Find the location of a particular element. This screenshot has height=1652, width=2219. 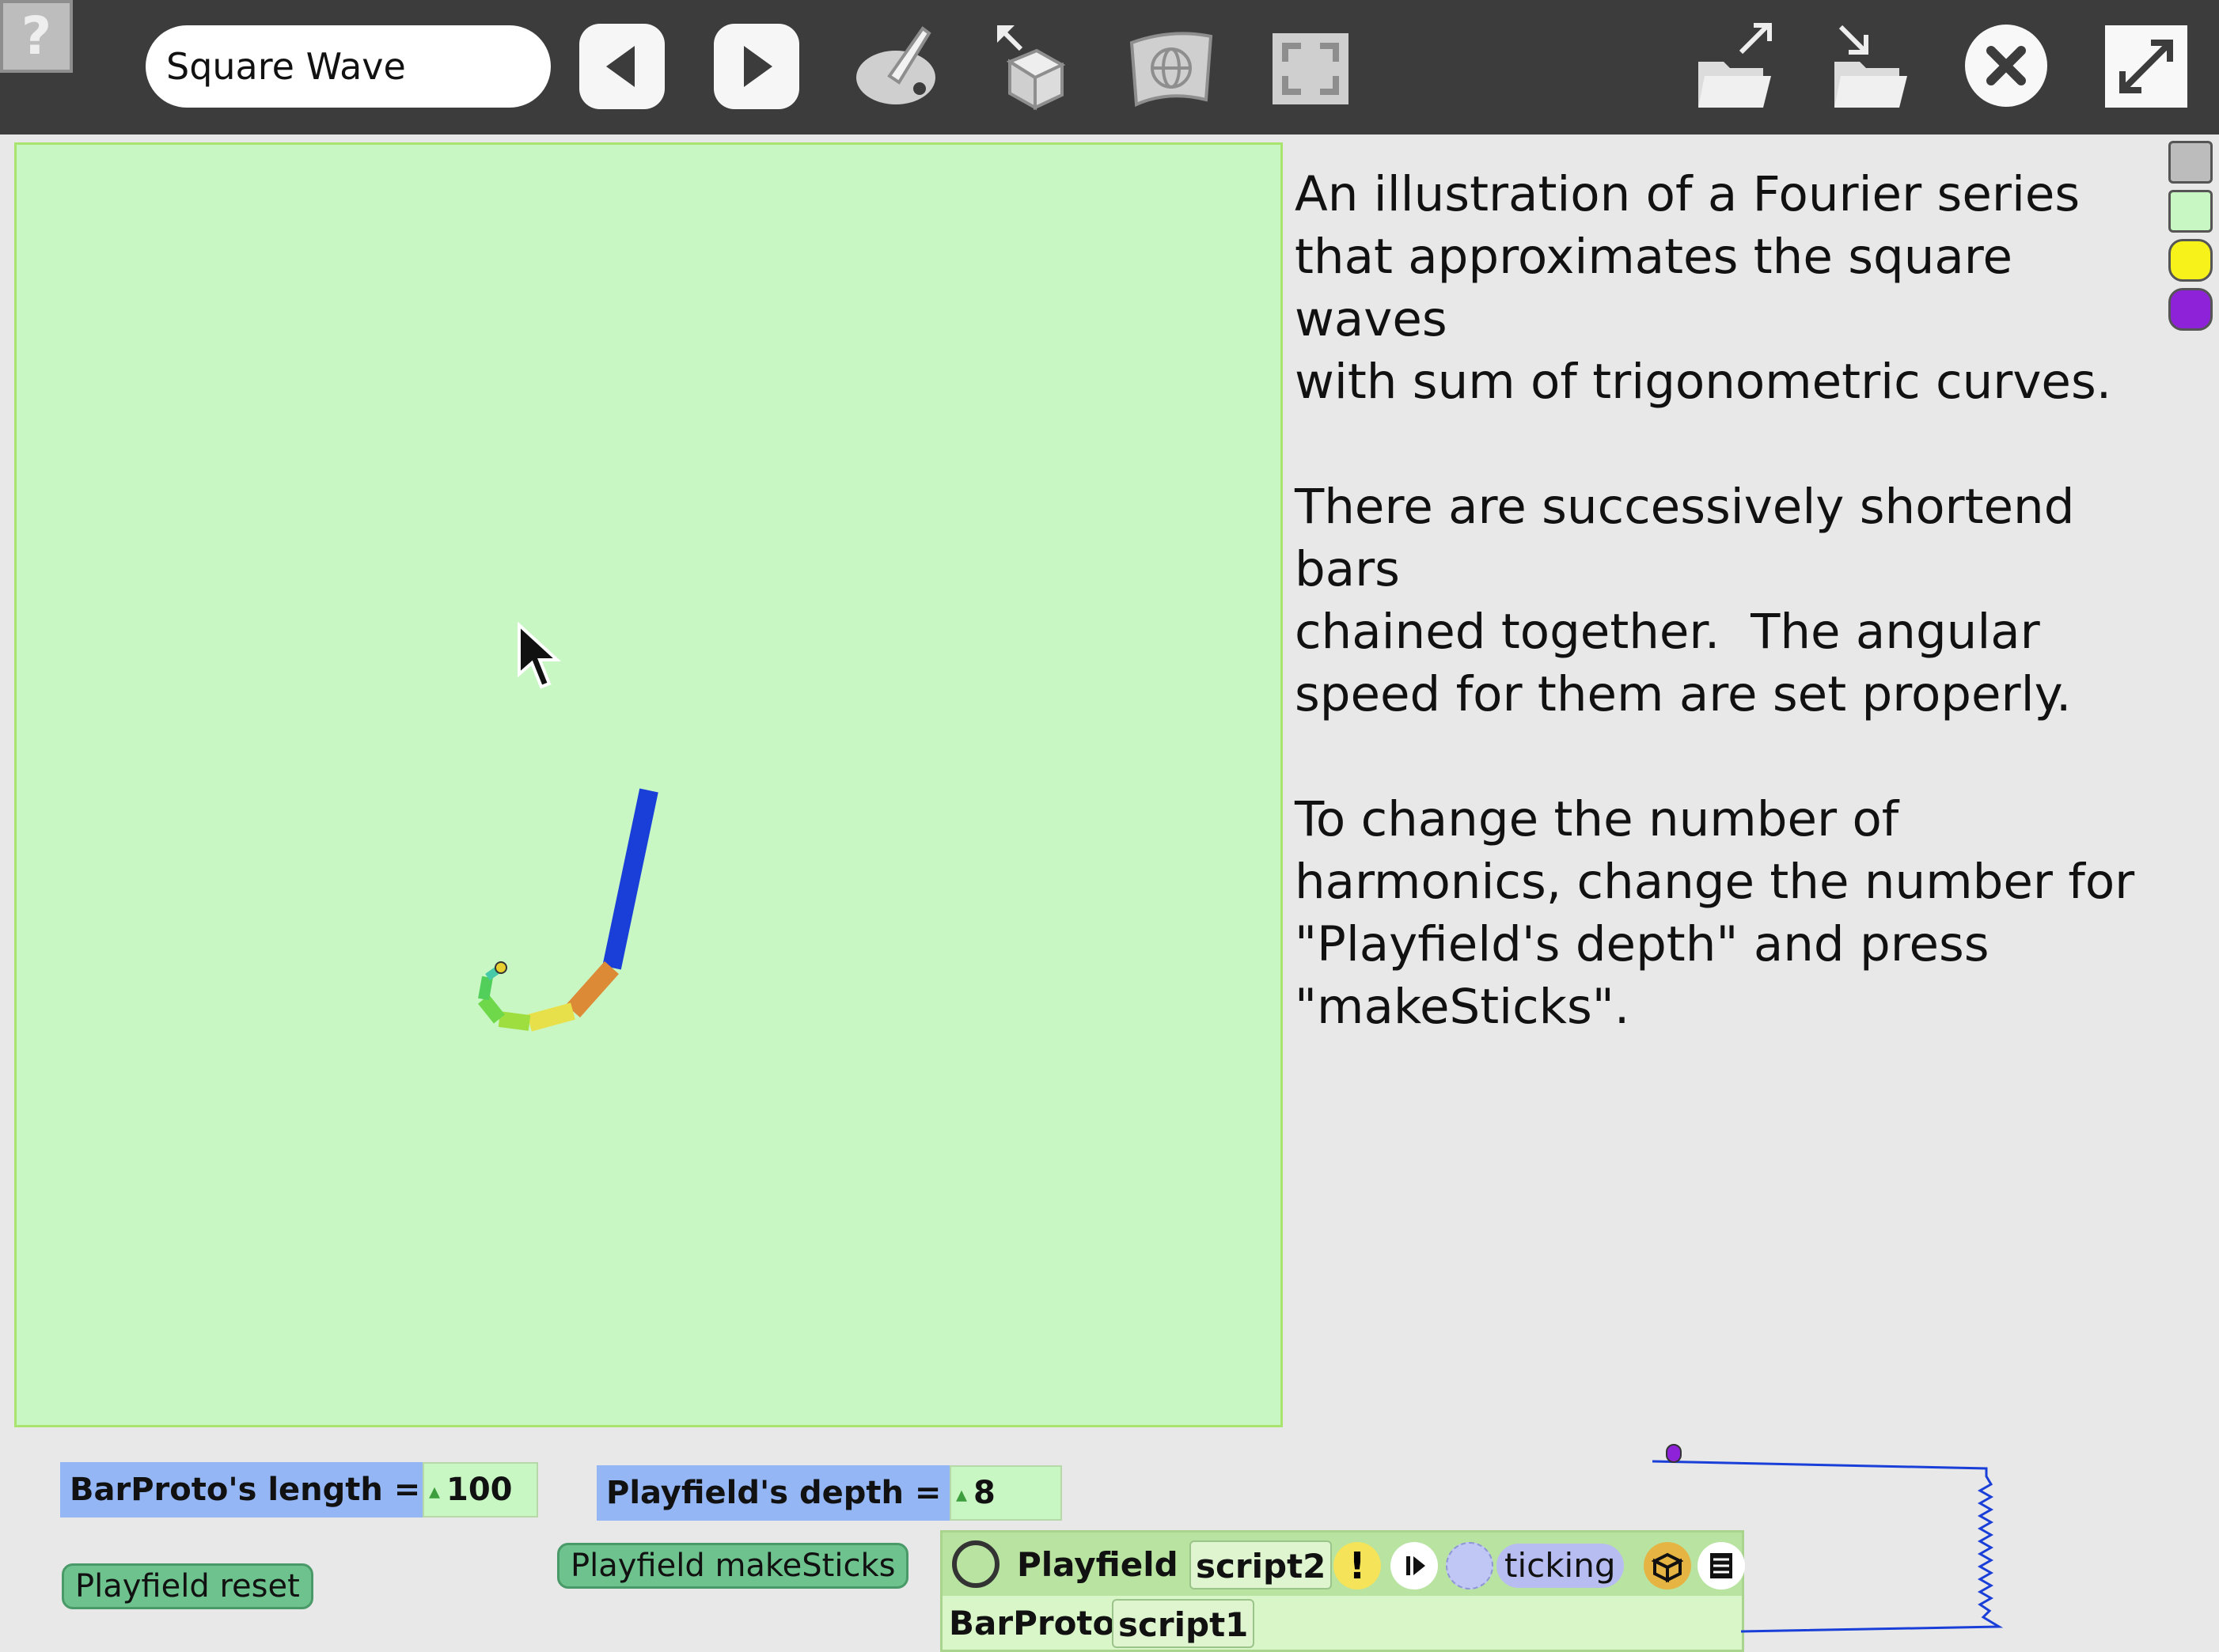

fullscreen-frame-button is located at coordinates (1310, 69).